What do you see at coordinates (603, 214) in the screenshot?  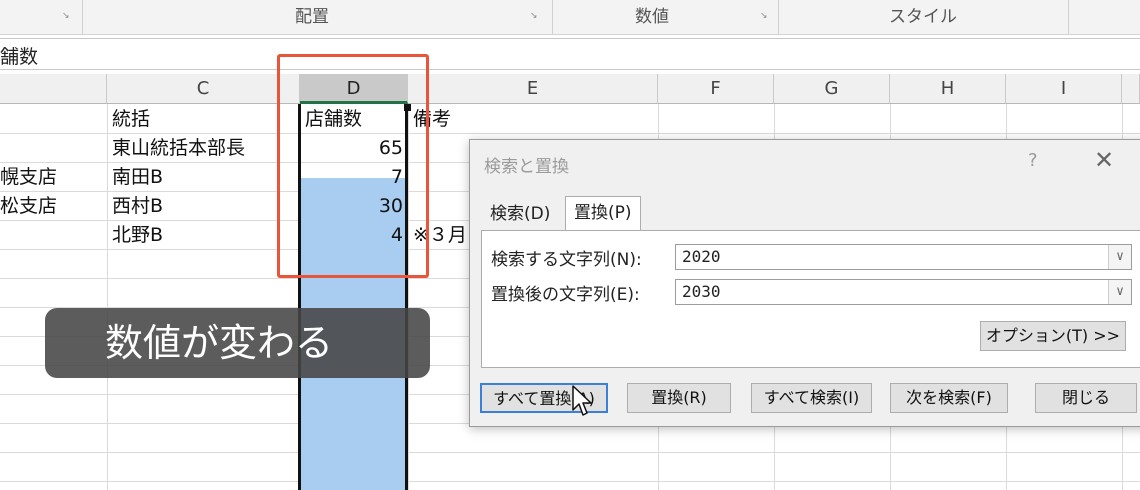 I see `tab-replace: 置換(P)` at bounding box center [603, 214].